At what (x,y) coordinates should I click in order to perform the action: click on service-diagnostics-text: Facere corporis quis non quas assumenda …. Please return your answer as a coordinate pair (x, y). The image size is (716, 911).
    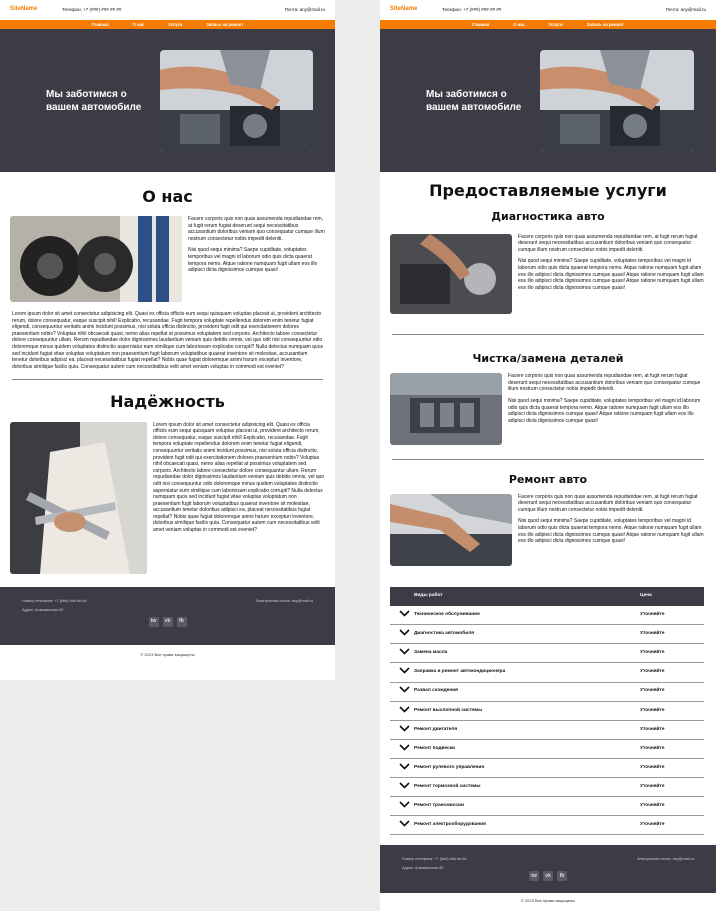
    Looking at the image, I should click on (611, 274).